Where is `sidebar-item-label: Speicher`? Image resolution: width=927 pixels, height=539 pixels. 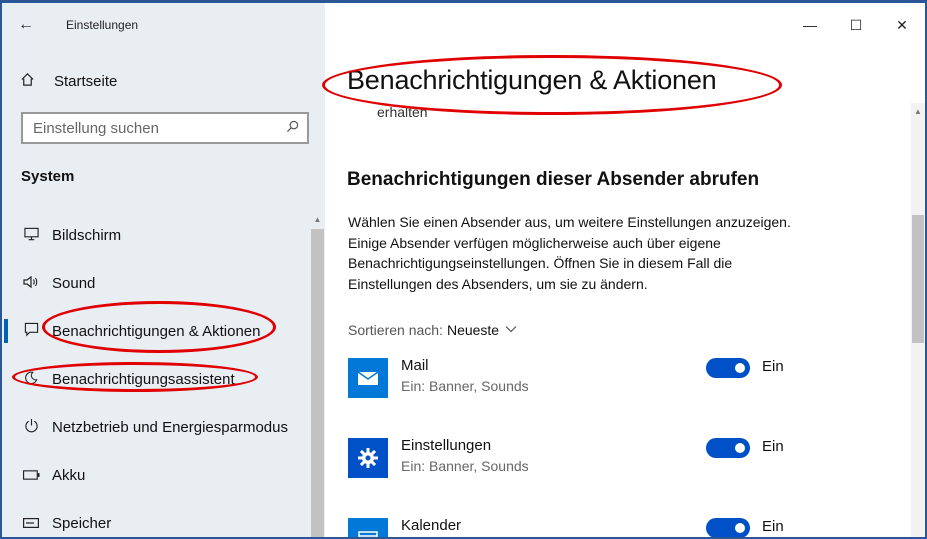 sidebar-item-label: Speicher is located at coordinates (82, 523).